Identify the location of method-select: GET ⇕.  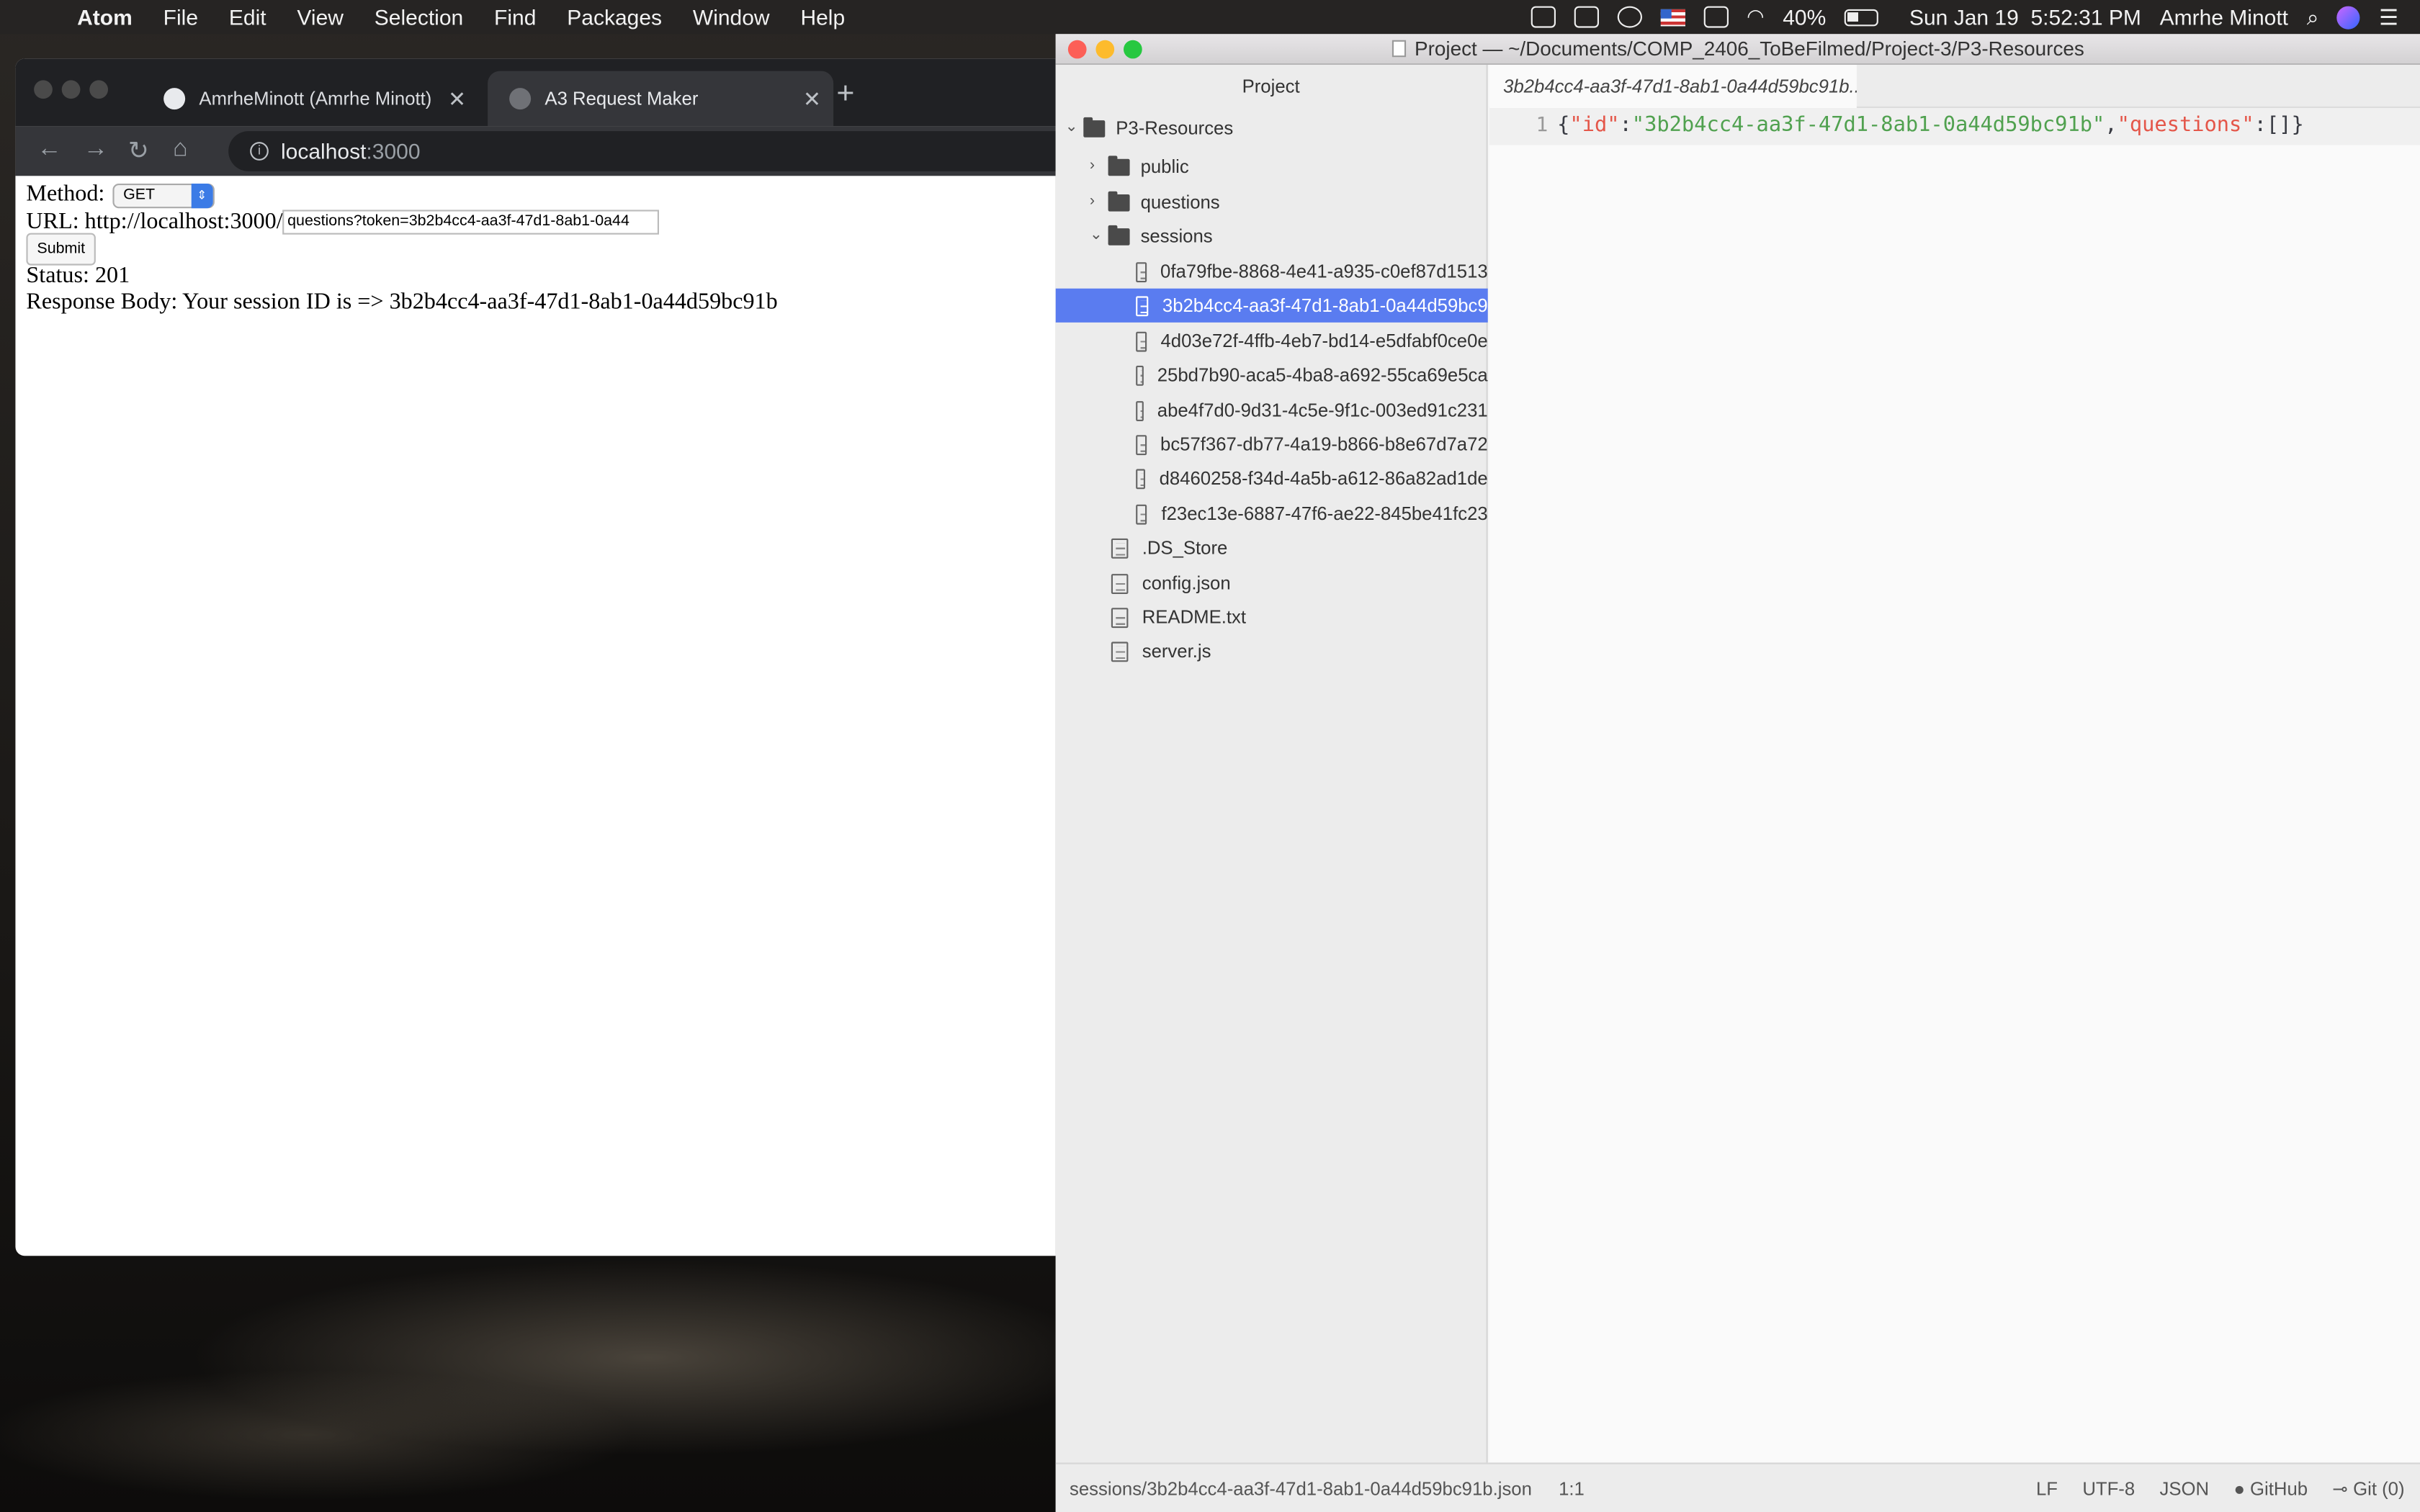
(163, 195).